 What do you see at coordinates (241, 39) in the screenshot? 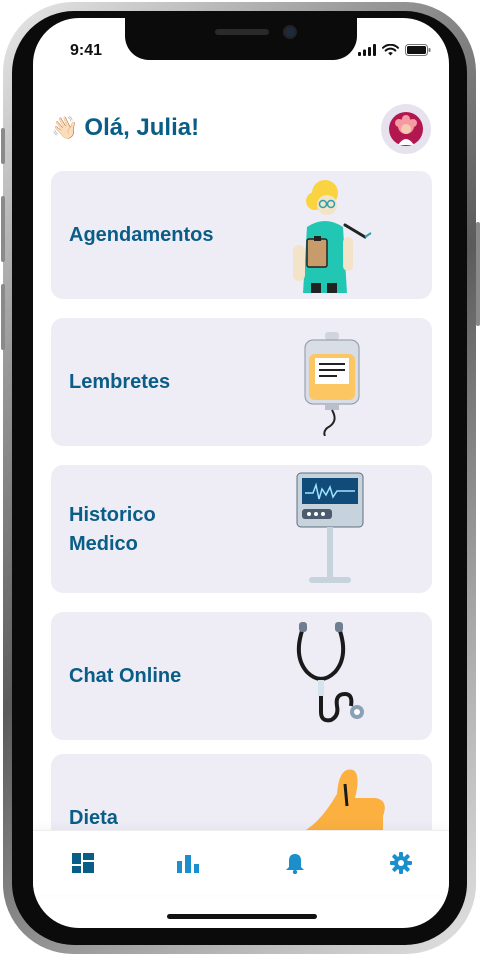
I see `notch` at bounding box center [241, 39].